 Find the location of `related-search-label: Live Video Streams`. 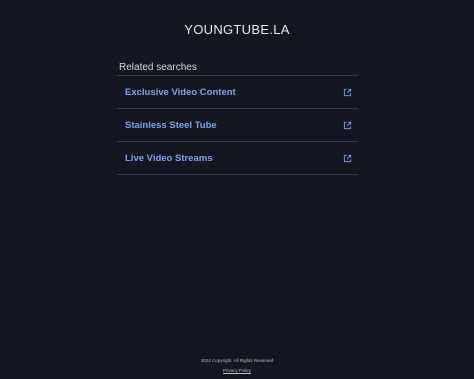

related-search-label: Live Video Streams is located at coordinates (169, 158).